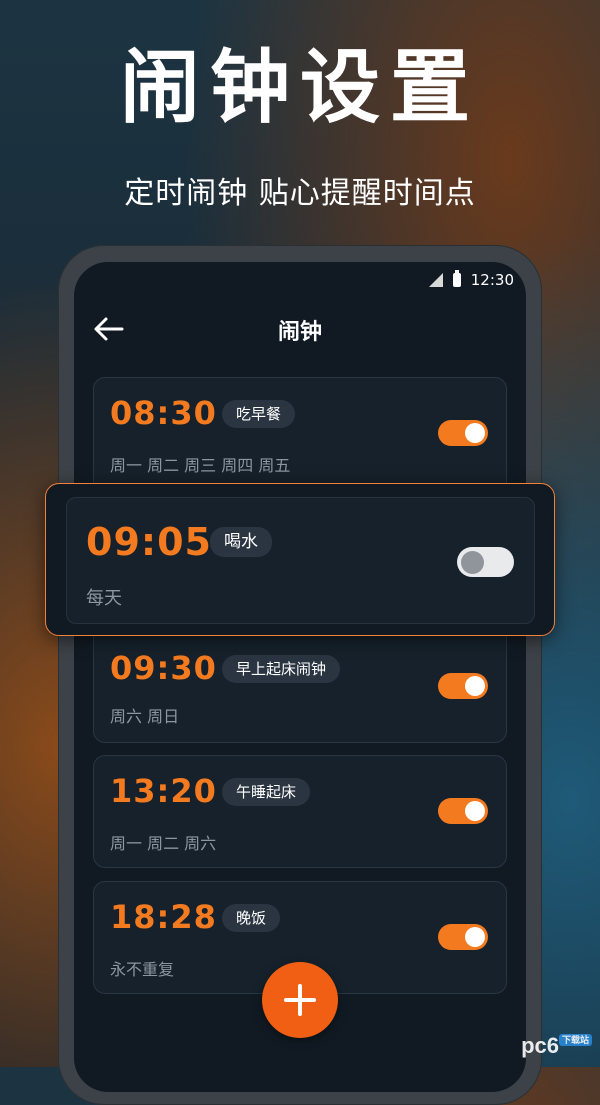 The height and width of the screenshot is (1105, 600). What do you see at coordinates (259, 414) in the screenshot?
I see `alarm-tag: 吃早餐` at bounding box center [259, 414].